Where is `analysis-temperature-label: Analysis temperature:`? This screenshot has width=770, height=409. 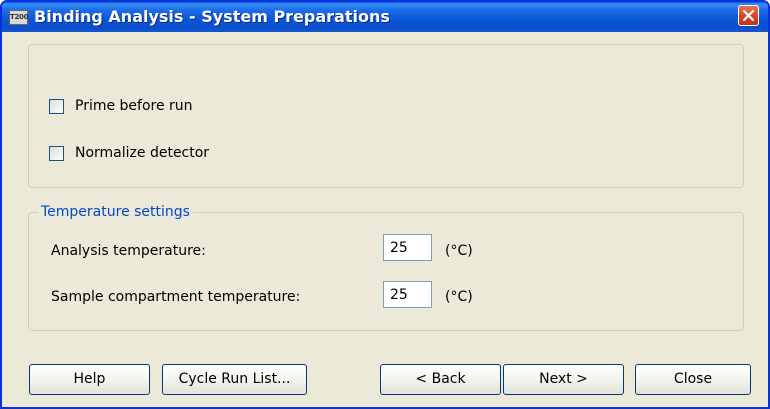
analysis-temperature-label: Analysis temperature: is located at coordinates (128, 251).